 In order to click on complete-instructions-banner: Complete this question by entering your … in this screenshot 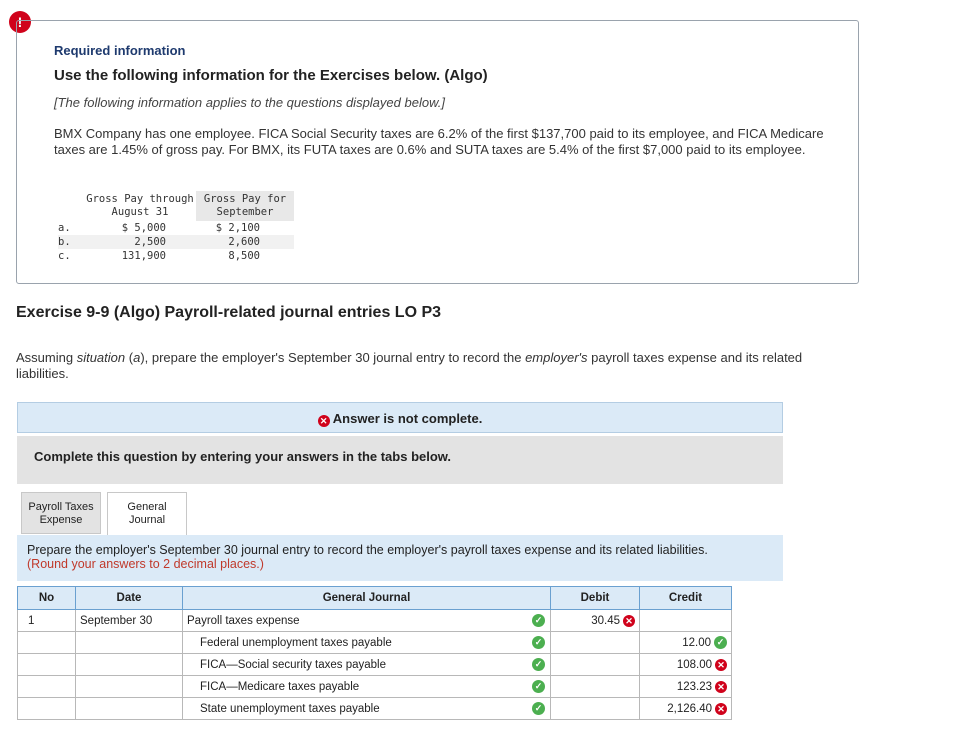, I will do `click(400, 460)`.